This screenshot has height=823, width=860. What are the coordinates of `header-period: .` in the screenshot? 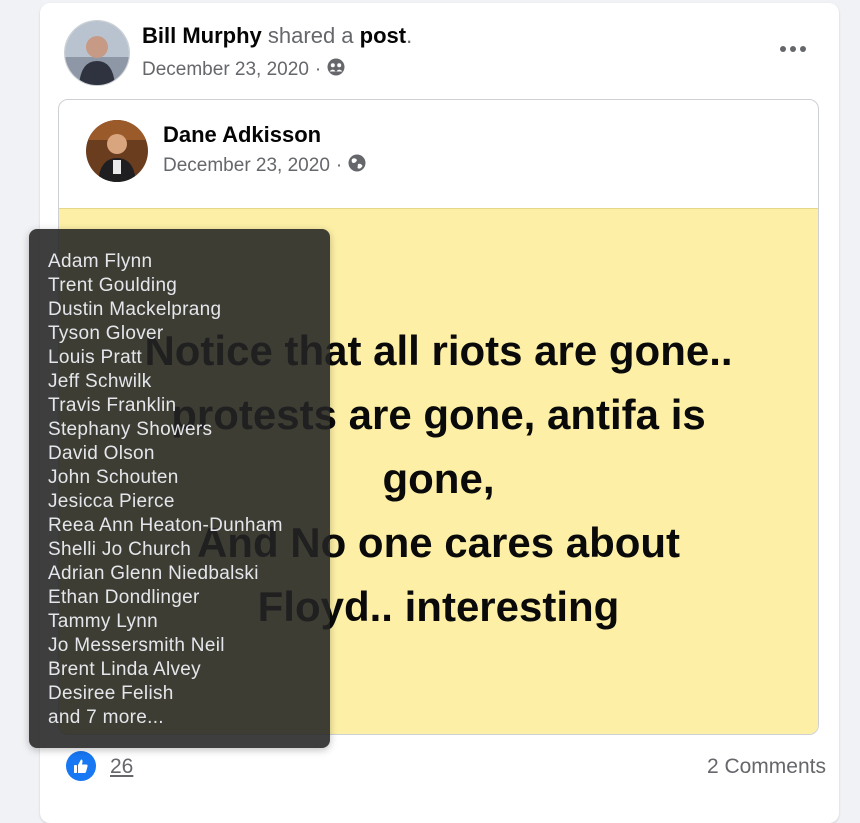 It's located at (409, 35).